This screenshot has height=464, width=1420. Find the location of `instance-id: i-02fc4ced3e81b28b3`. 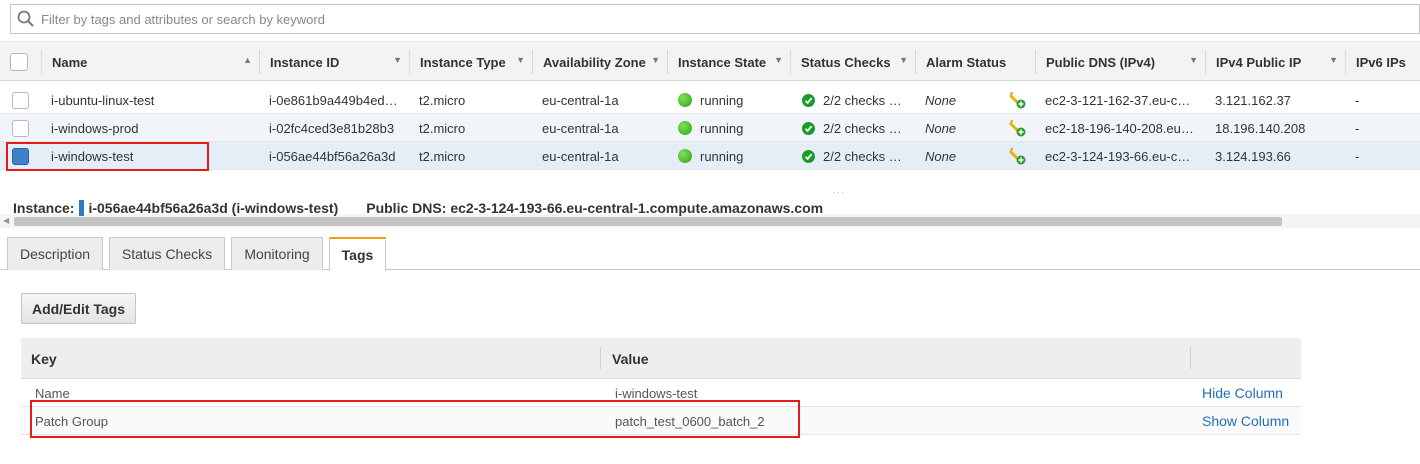

instance-id: i-02fc4ced3e81b28b3 is located at coordinates (332, 128).